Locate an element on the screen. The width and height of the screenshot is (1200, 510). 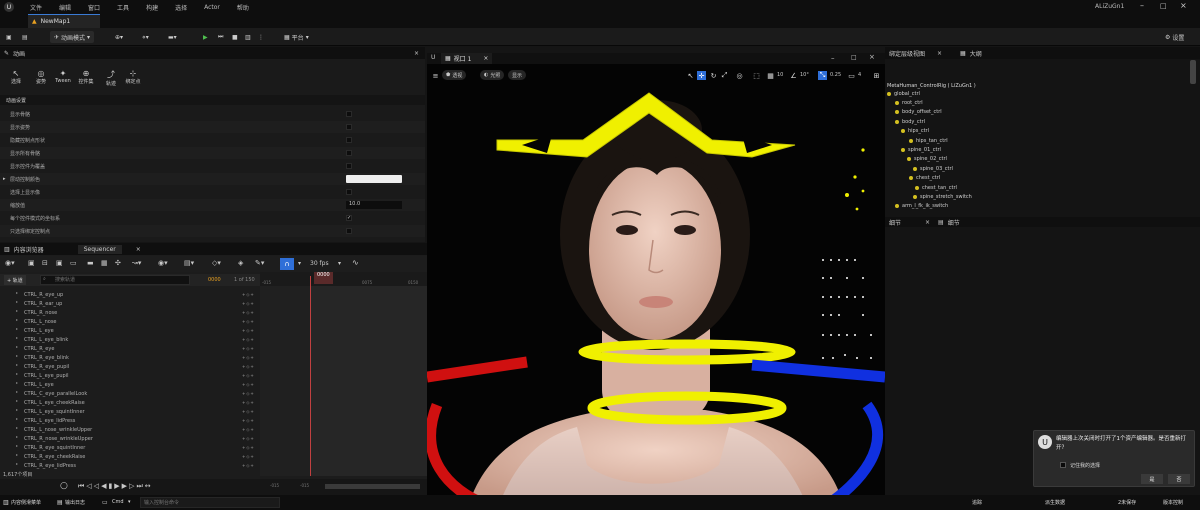
platform-dropdown: ▦ 平台 ▾ is located at coordinates (296, 37).